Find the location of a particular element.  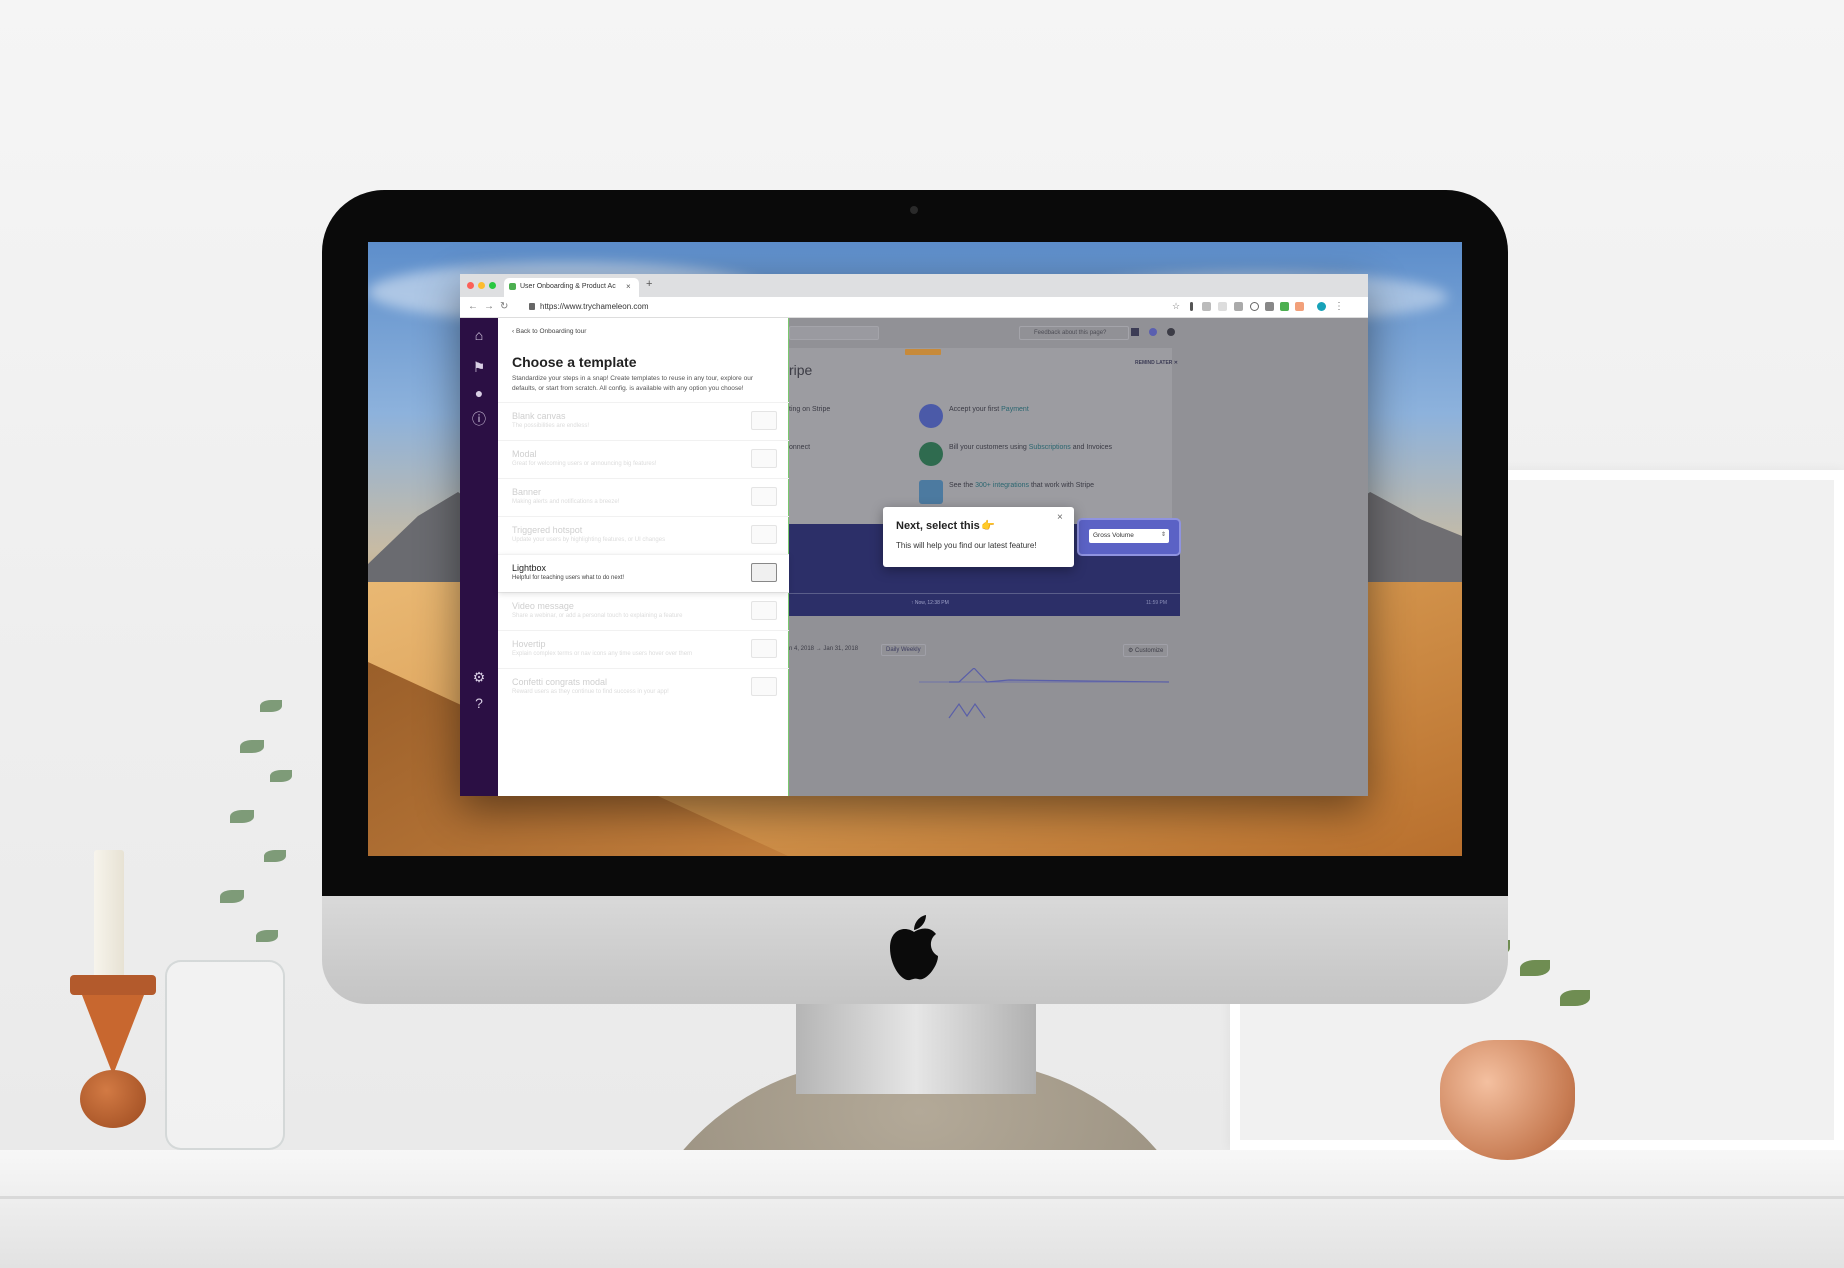

close-icon: × is located at coordinates (1060, 517).